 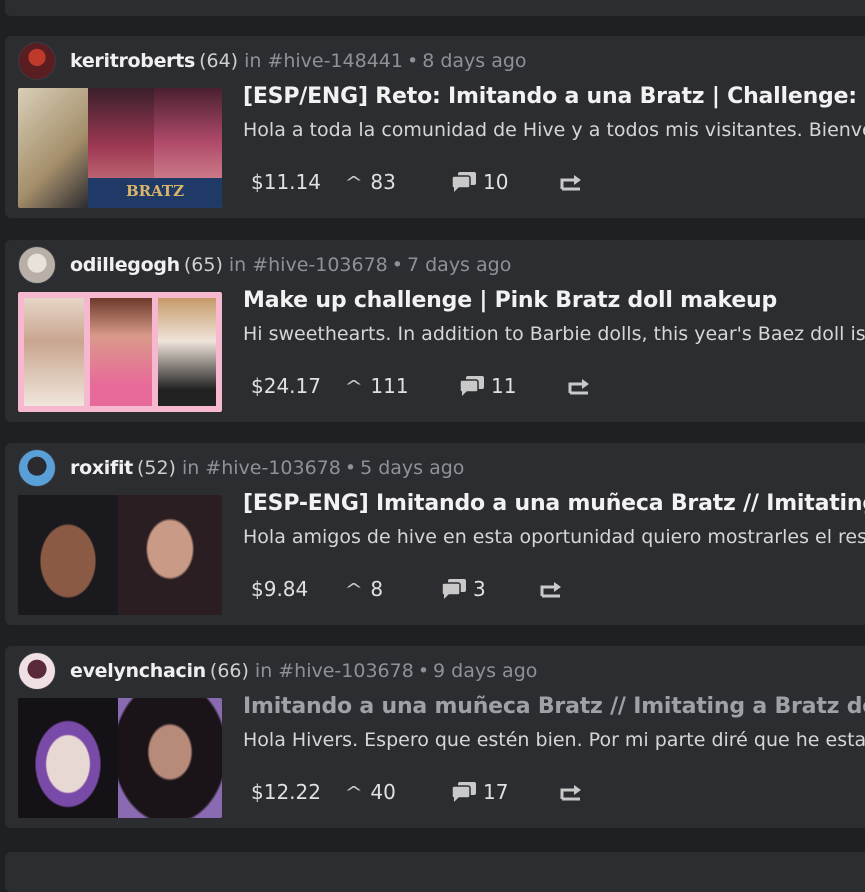 I want to click on post-stats: $24.17 ^ 111 11, so click(x=417, y=386).